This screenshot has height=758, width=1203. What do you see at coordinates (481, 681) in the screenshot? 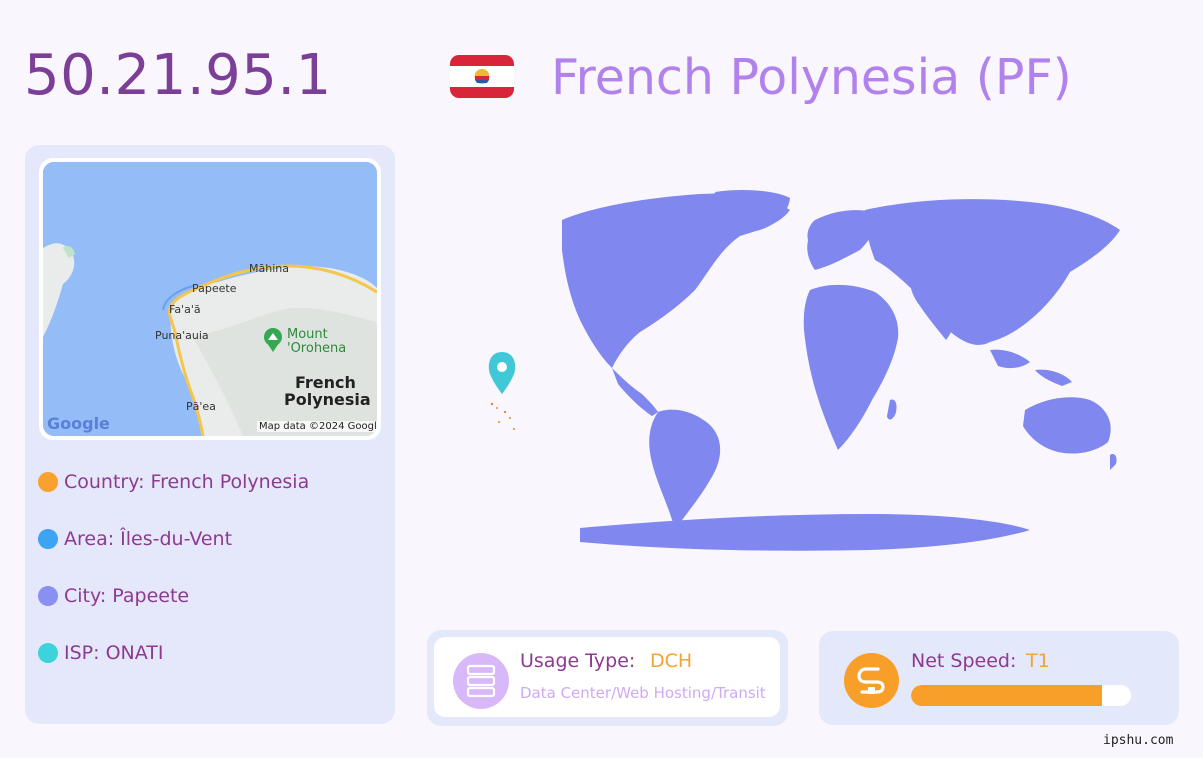
I see `server-icon` at bounding box center [481, 681].